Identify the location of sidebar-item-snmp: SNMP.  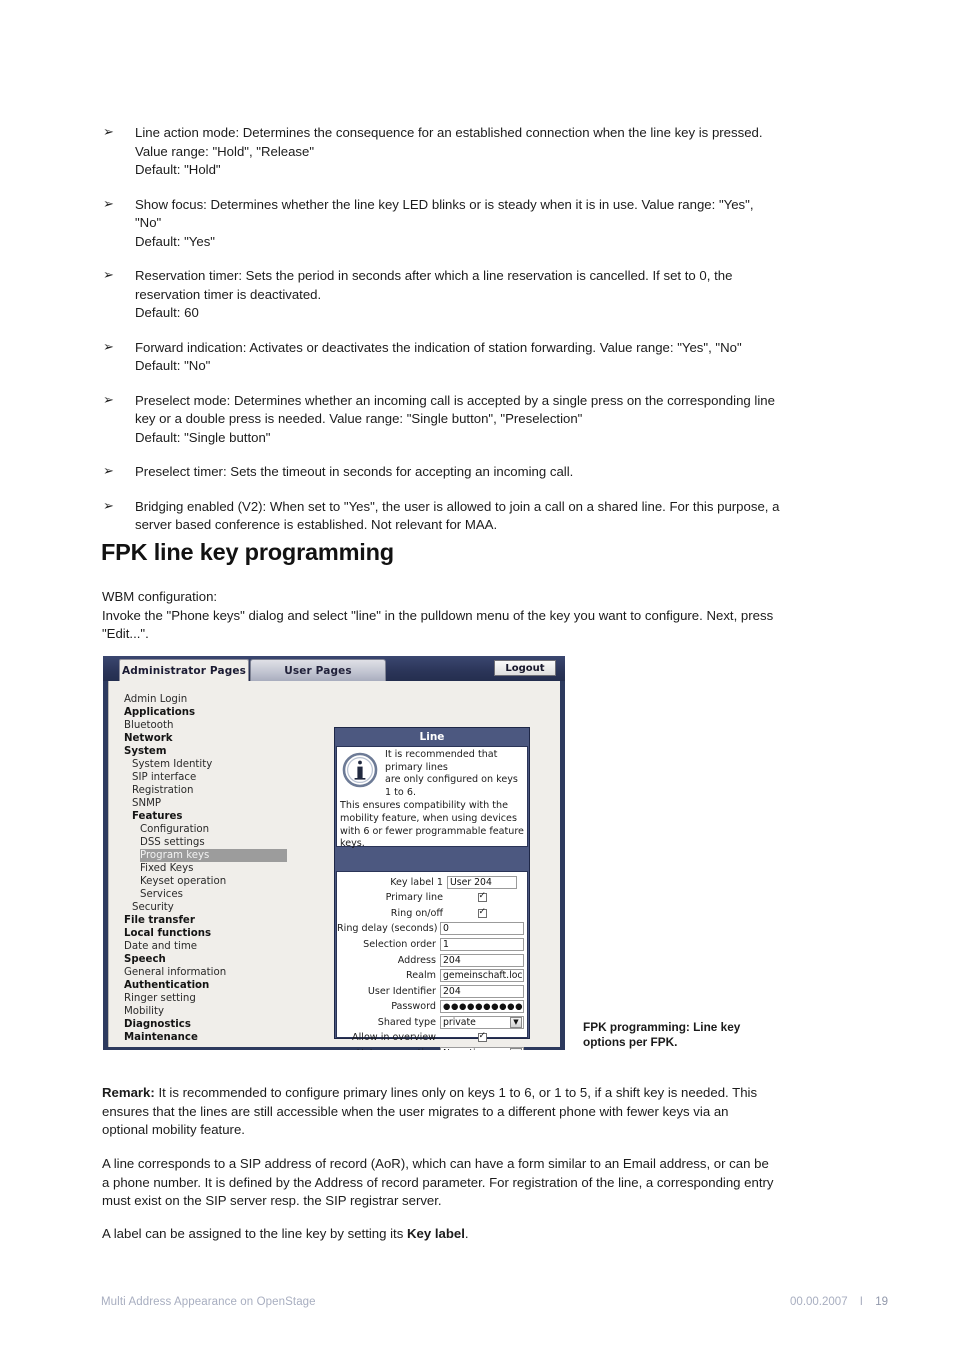
(229, 803).